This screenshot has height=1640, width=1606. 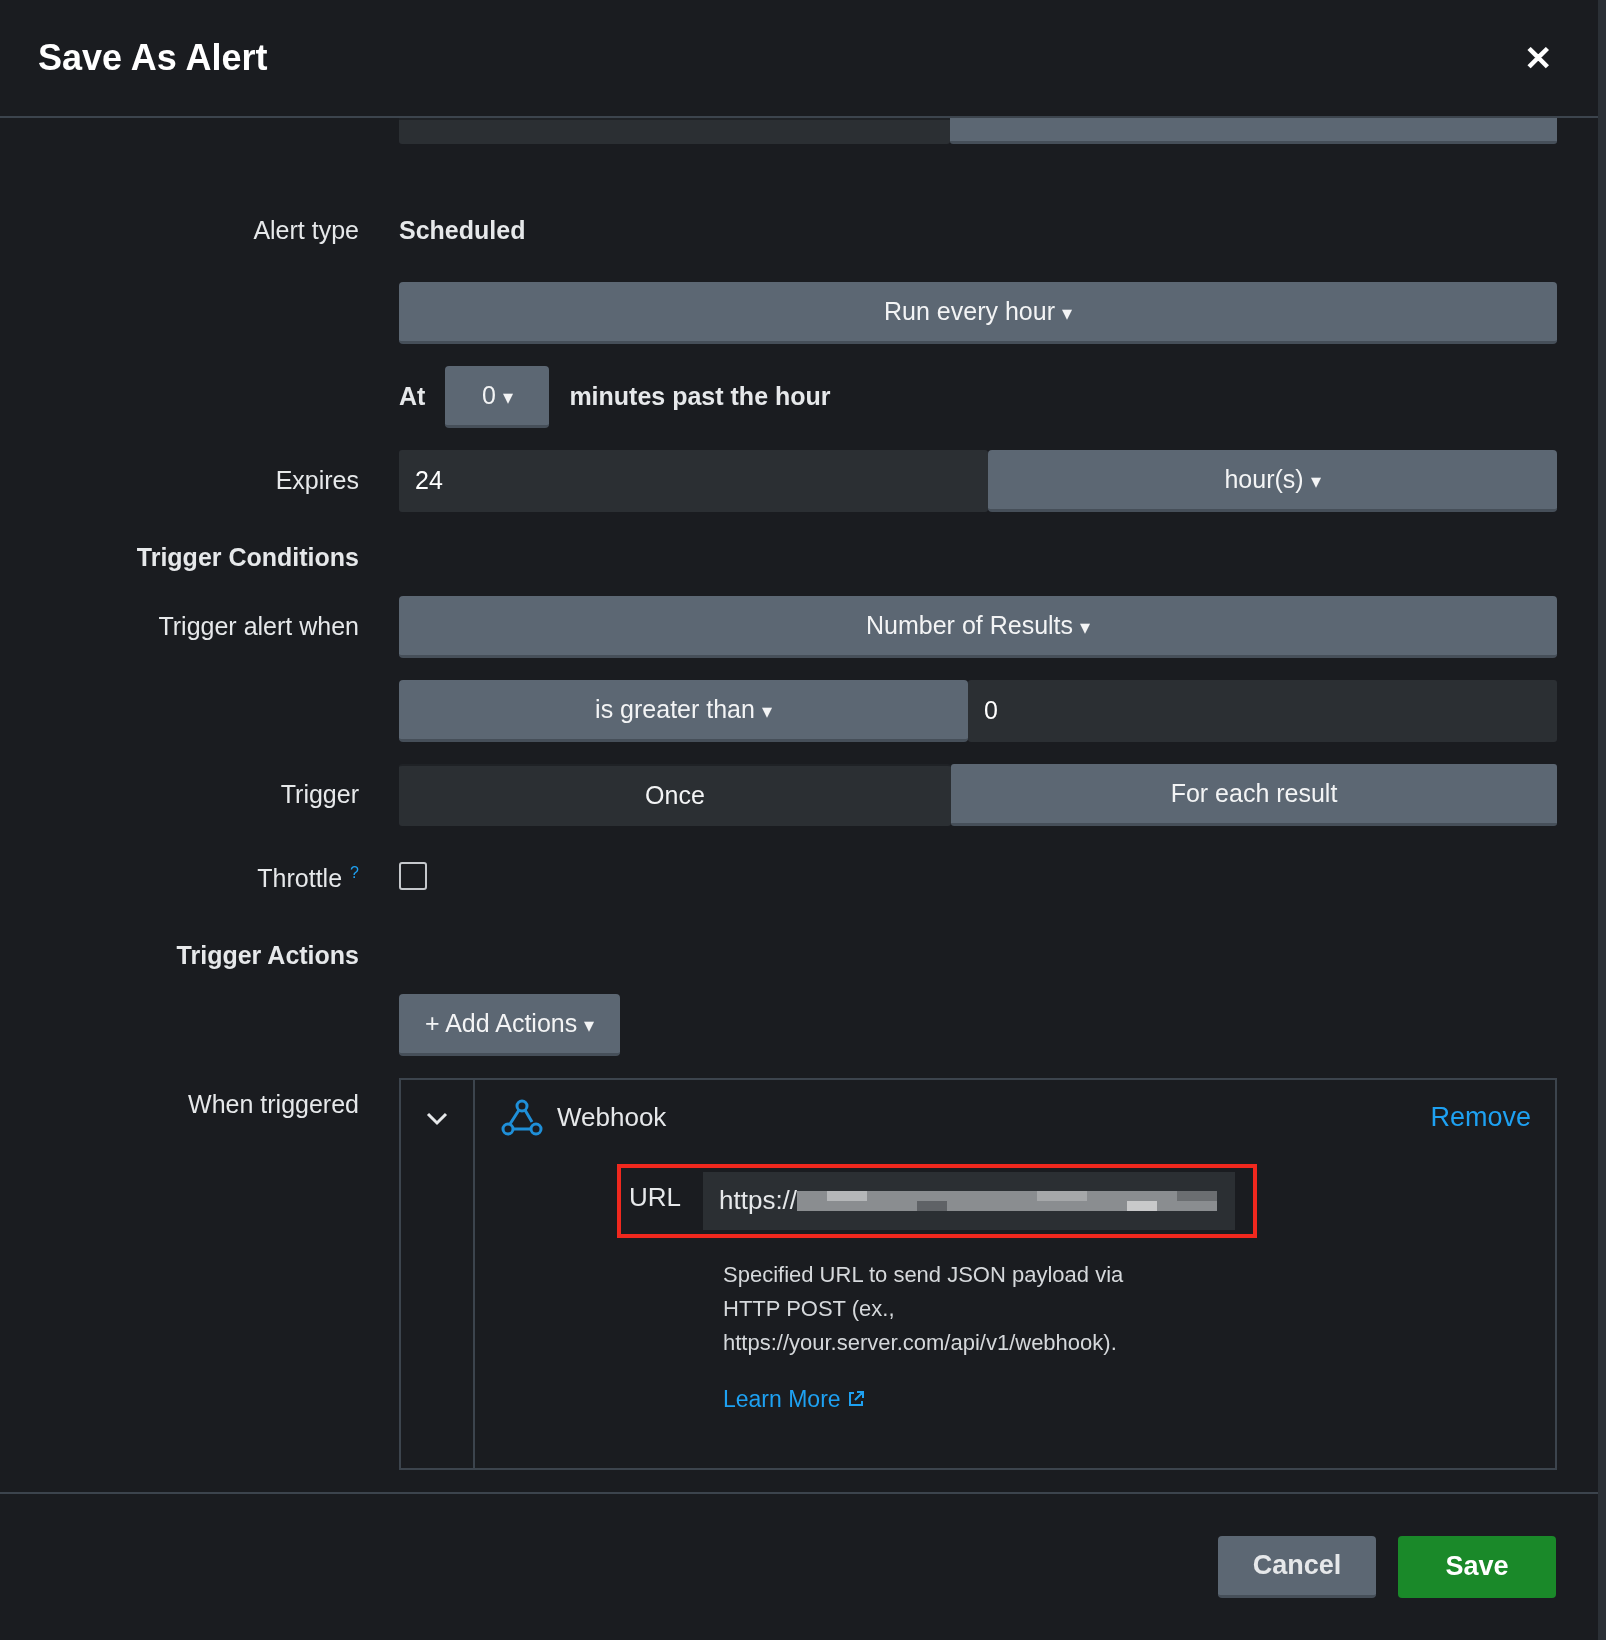 What do you see at coordinates (1480, 1118) in the screenshot?
I see `remove-link: Remove` at bounding box center [1480, 1118].